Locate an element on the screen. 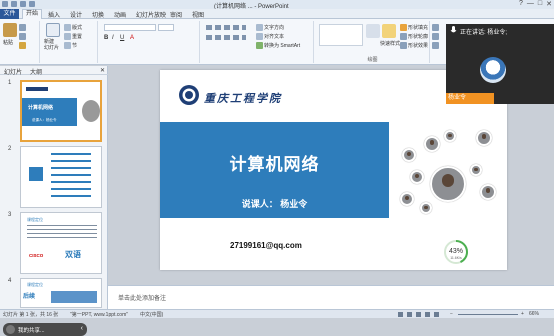 The height and width of the screenshot is (336, 554). layout-label: 版式 is located at coordinates (77, 28).